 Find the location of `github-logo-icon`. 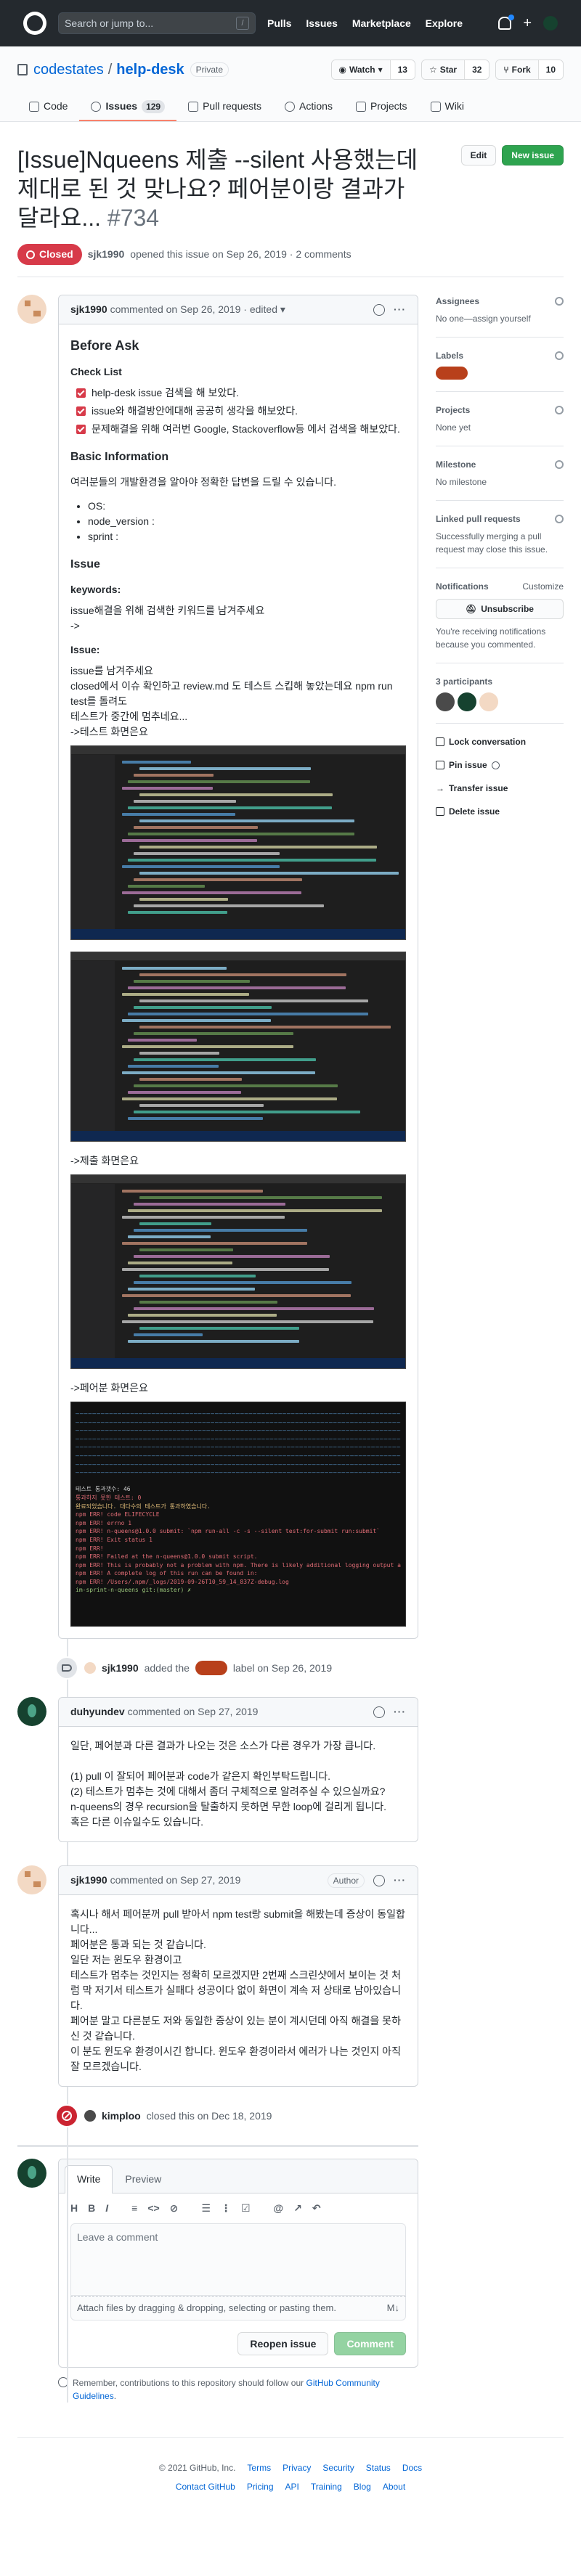

github-logo-icon is located at coordinates (34, 23).